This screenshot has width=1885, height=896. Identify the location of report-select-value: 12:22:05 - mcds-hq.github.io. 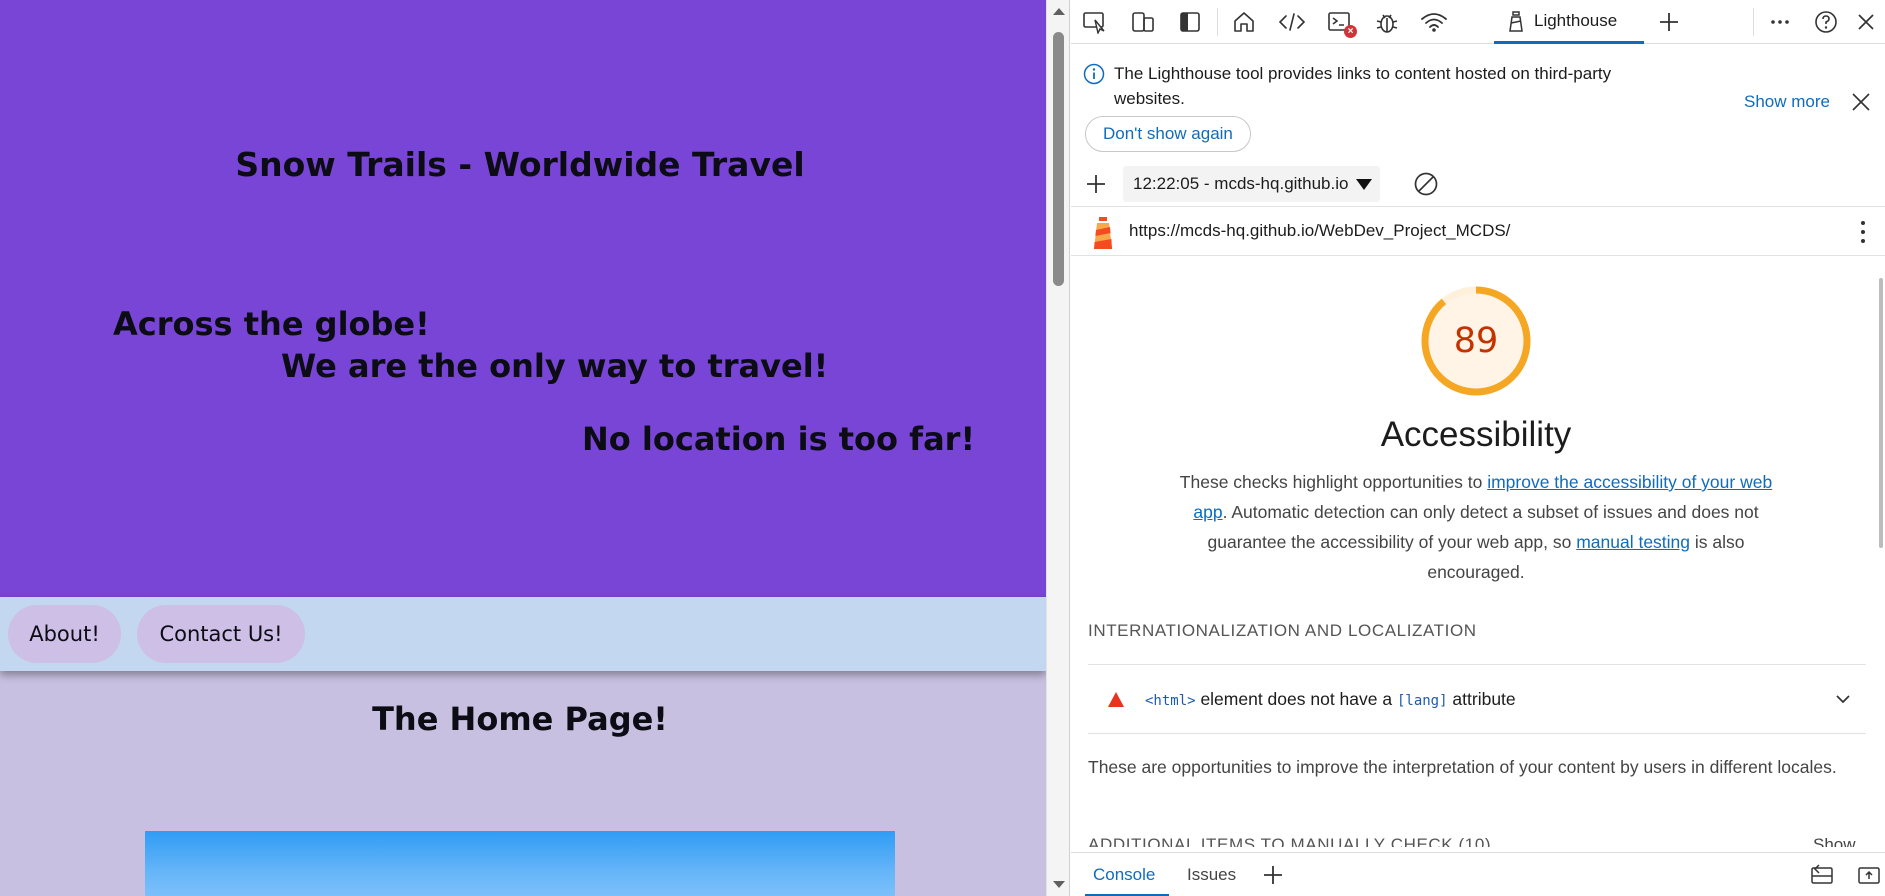
(1241, 183).